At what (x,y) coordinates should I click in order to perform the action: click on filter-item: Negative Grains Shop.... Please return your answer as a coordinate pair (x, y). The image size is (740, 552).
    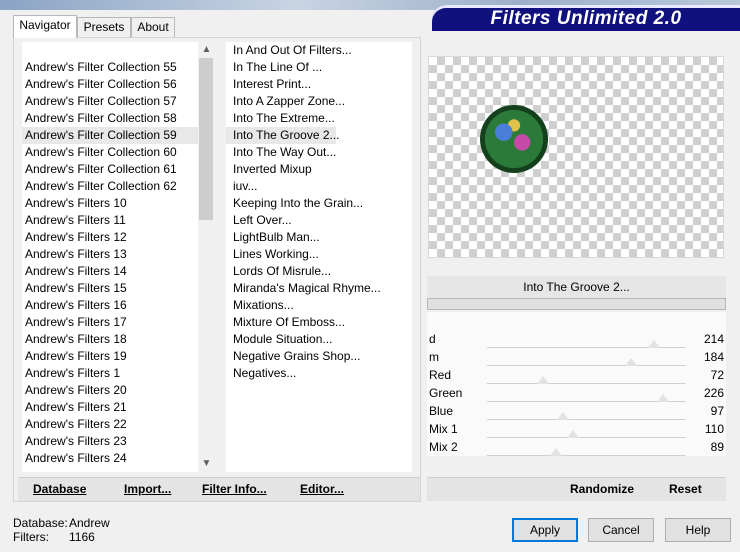
    Looking at the image, I should click on (293, 356).